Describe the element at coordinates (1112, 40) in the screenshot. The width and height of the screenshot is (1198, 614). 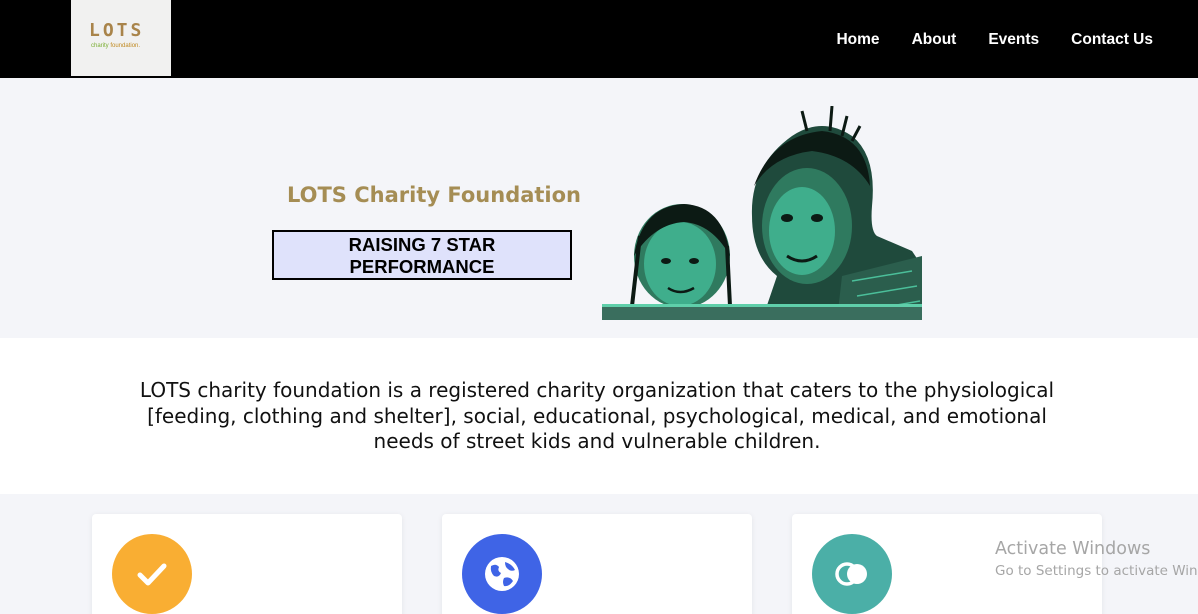
I see `nav-link-contact: Contact Us` at that location.